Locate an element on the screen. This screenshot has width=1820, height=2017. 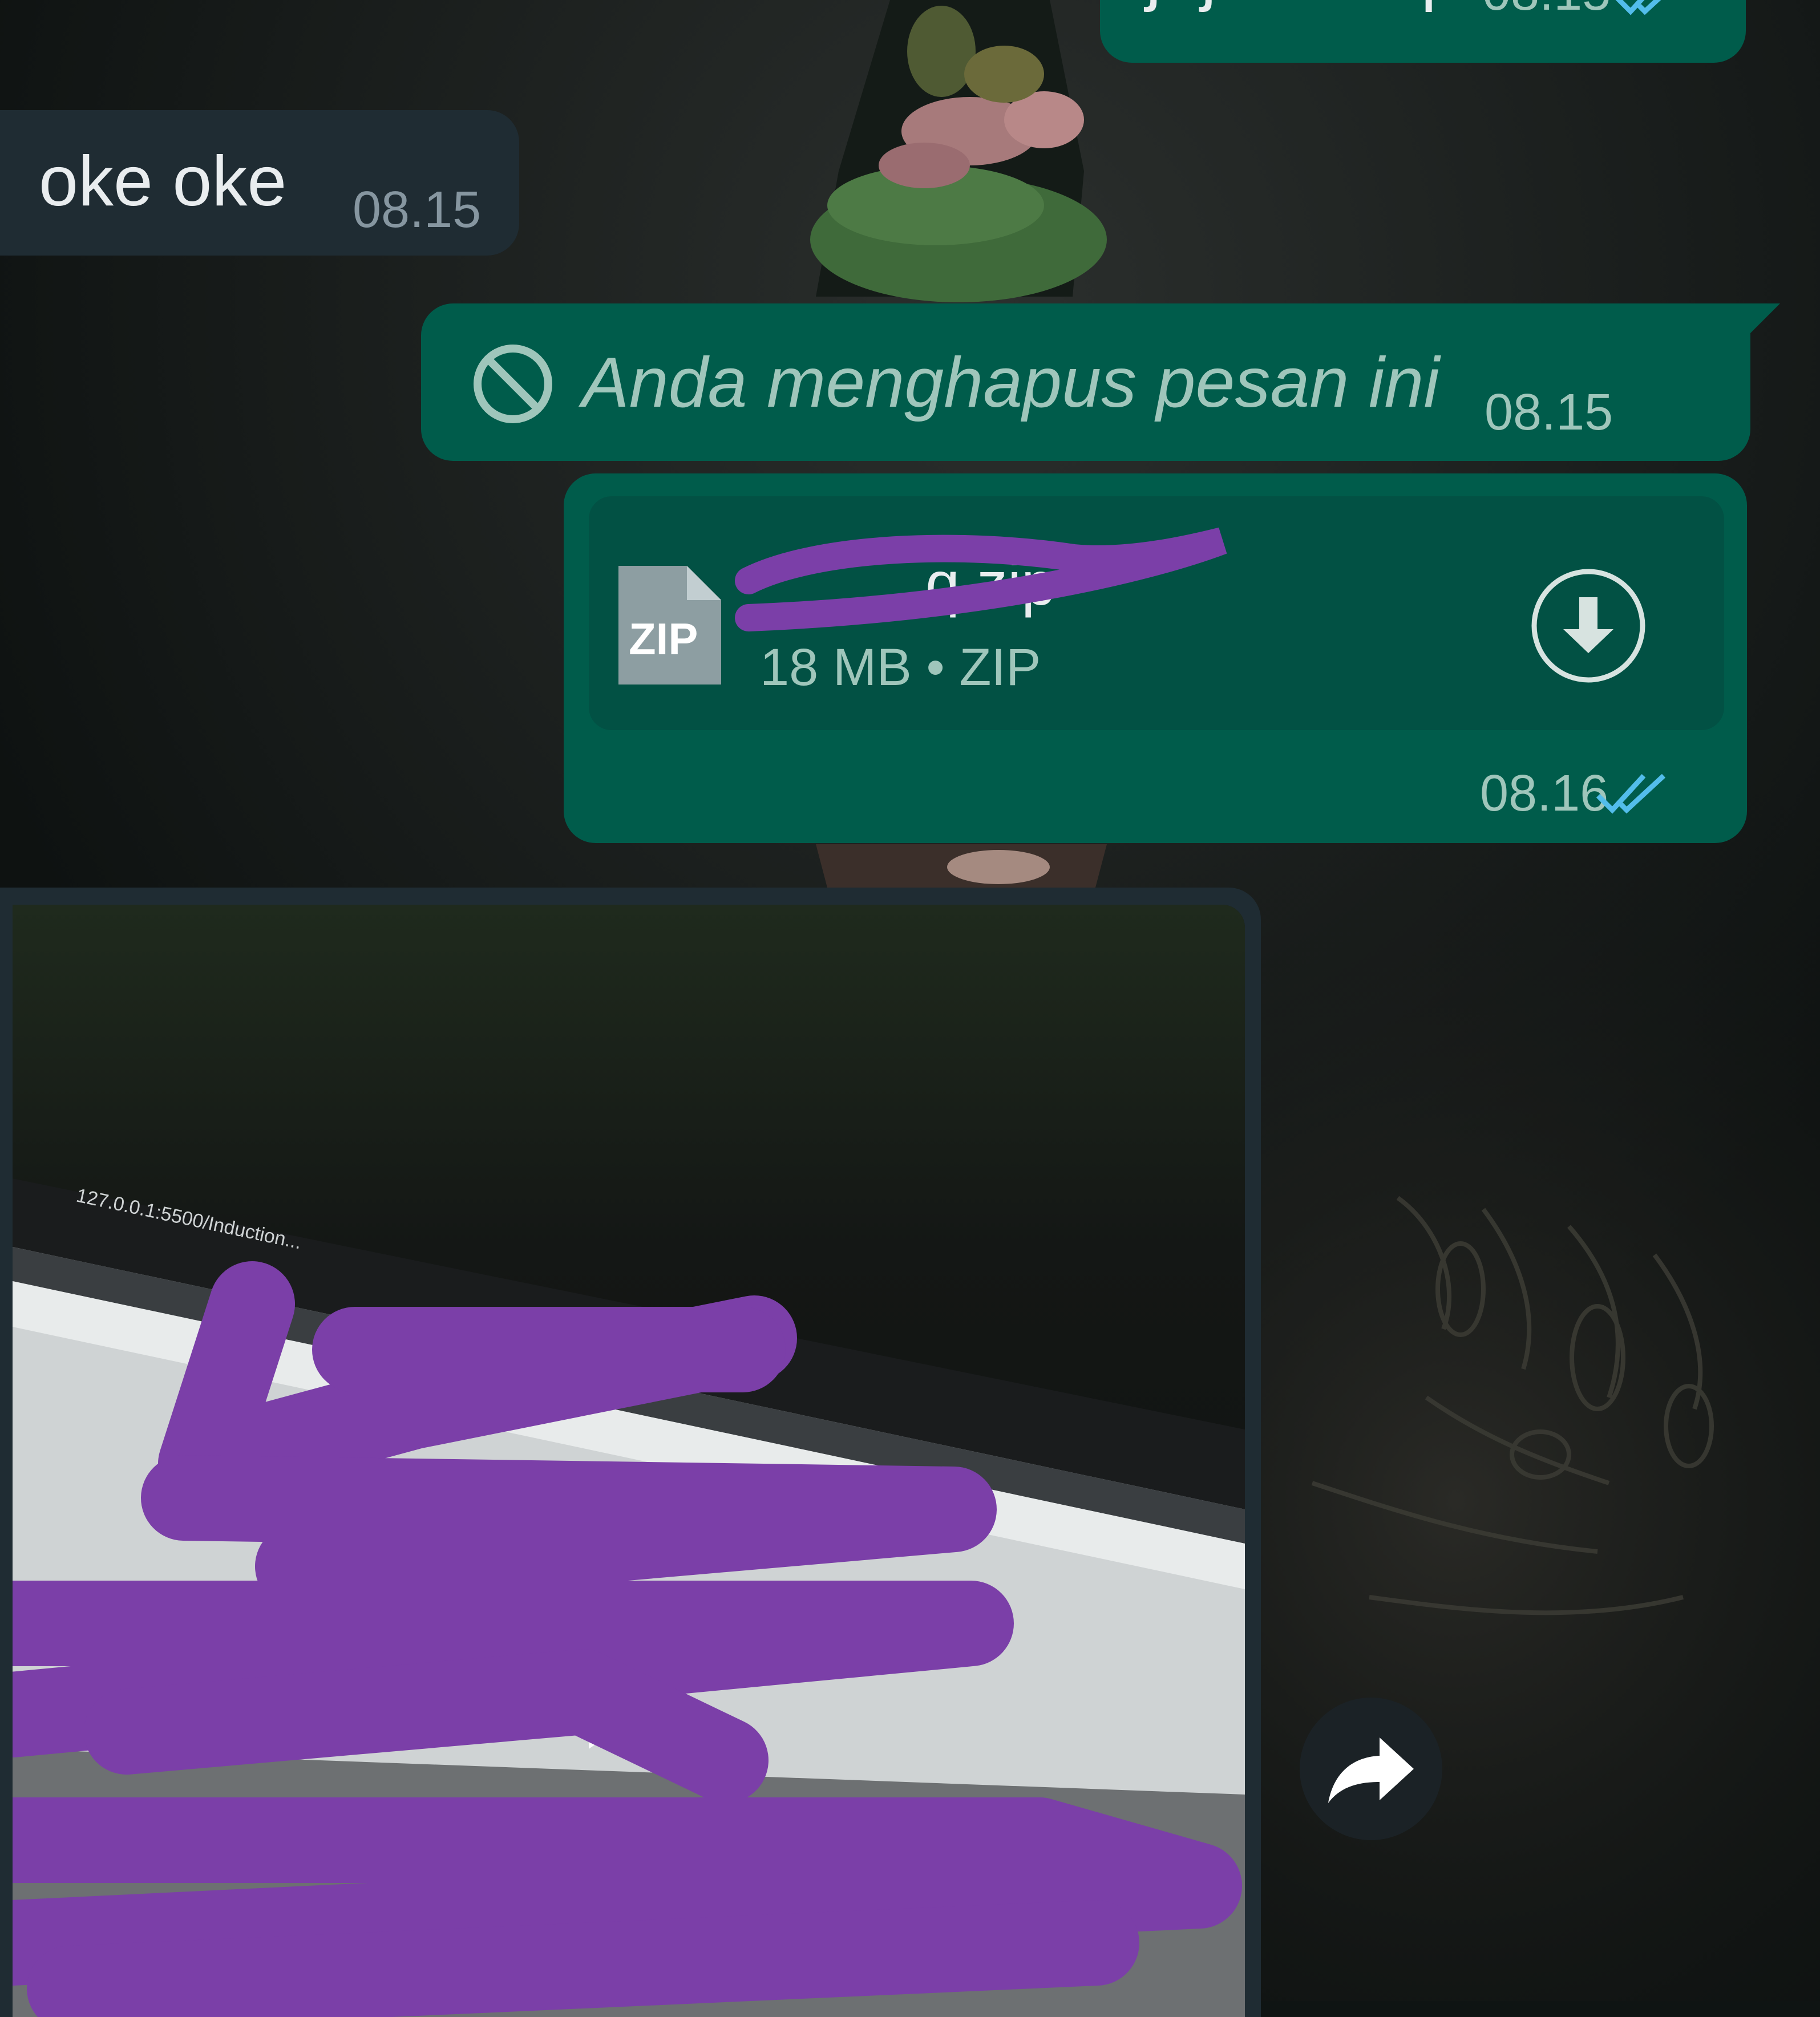
forward-icon is located at coordinates (1371, 1770).